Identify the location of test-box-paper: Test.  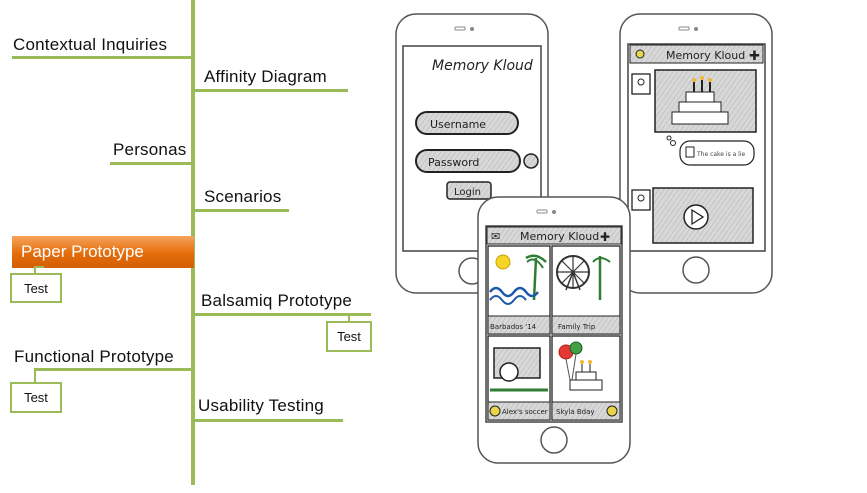
(36, 288).